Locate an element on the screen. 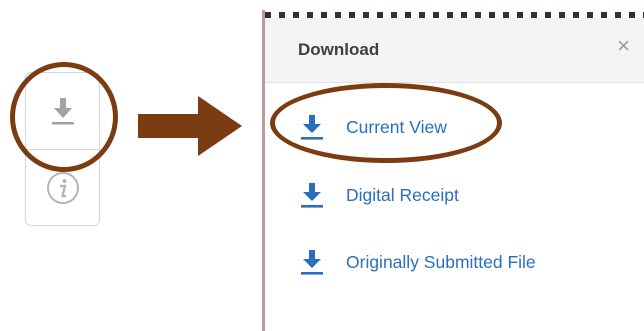 The image size is (644, 331). modal-header: Download × is located at coordinates (454, 50).